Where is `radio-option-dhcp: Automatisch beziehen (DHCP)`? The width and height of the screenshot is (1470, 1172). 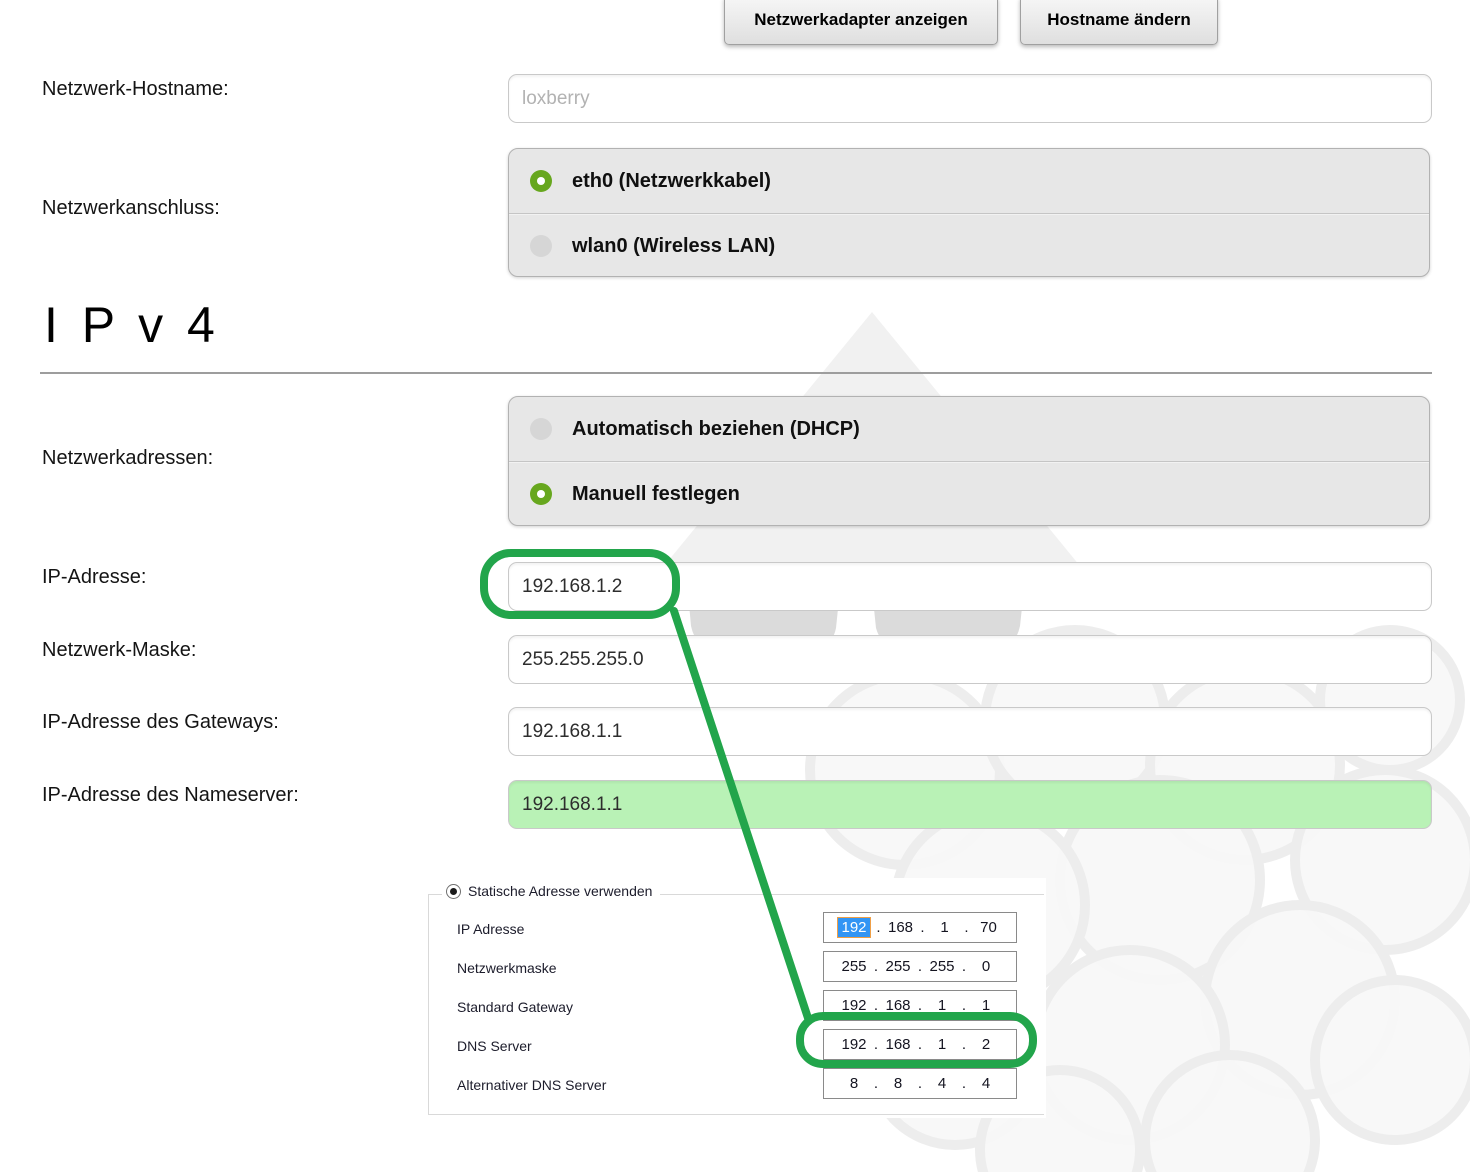
radio-option-dhcp: Automatisch beziehen (DHCP) is located at coordinates (969, 429).